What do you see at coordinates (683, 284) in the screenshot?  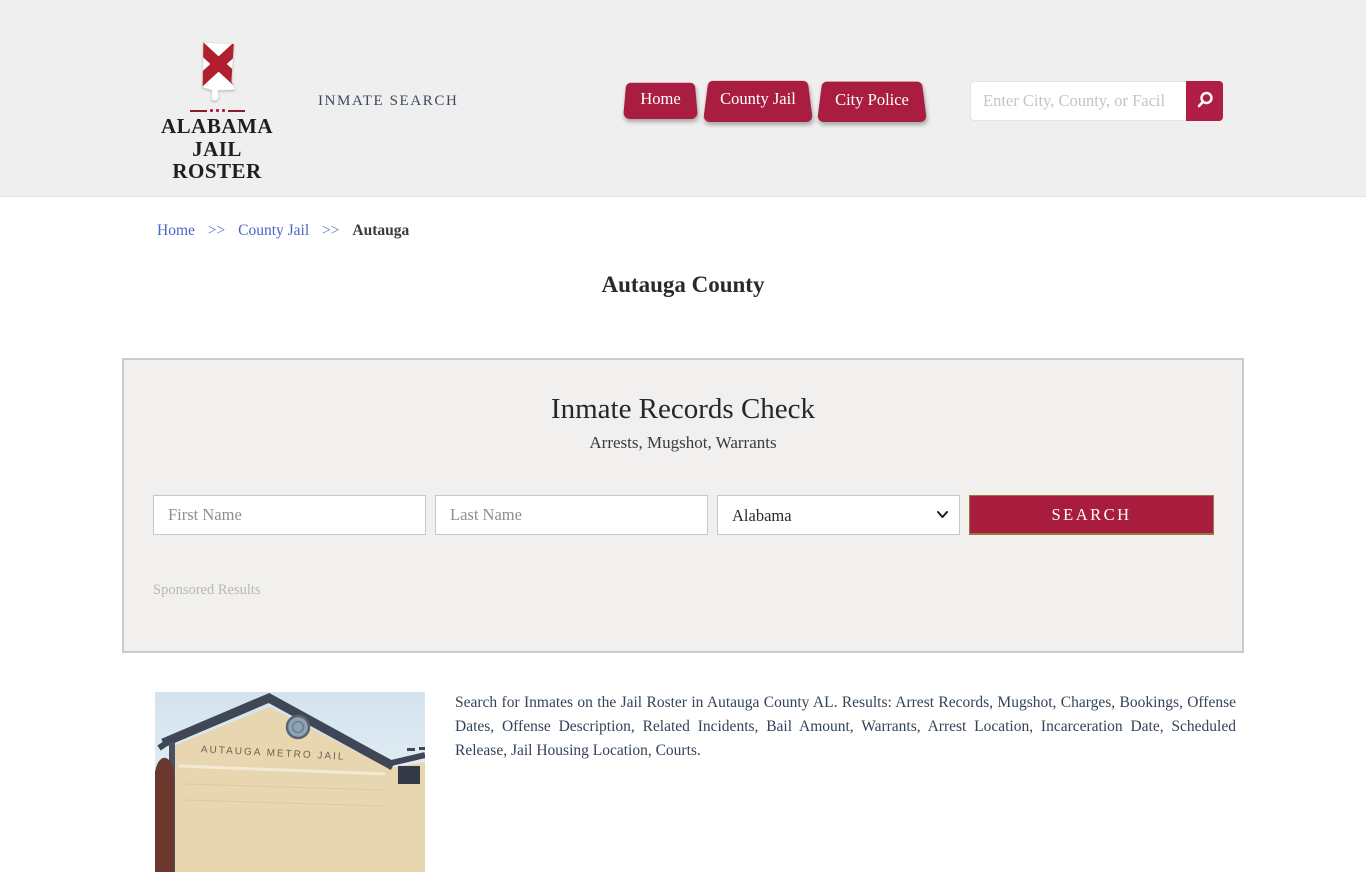 I see `page-title: Autauga County` at bounding box center [683, 284].